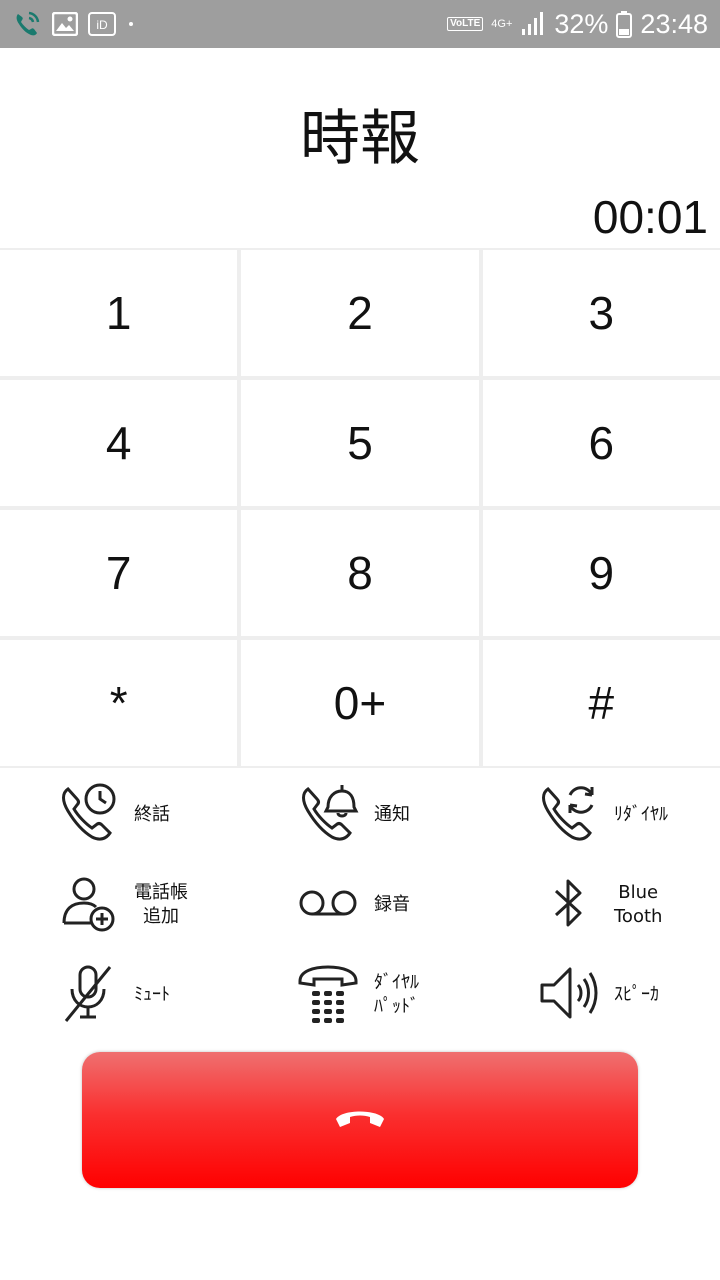 This screenshot has width=720, height=1280. What do you see at coordinates (161, 905) in the screenshot?
I see `add-contact-label: 電話帳 追加` at bounding box center [161, 905].